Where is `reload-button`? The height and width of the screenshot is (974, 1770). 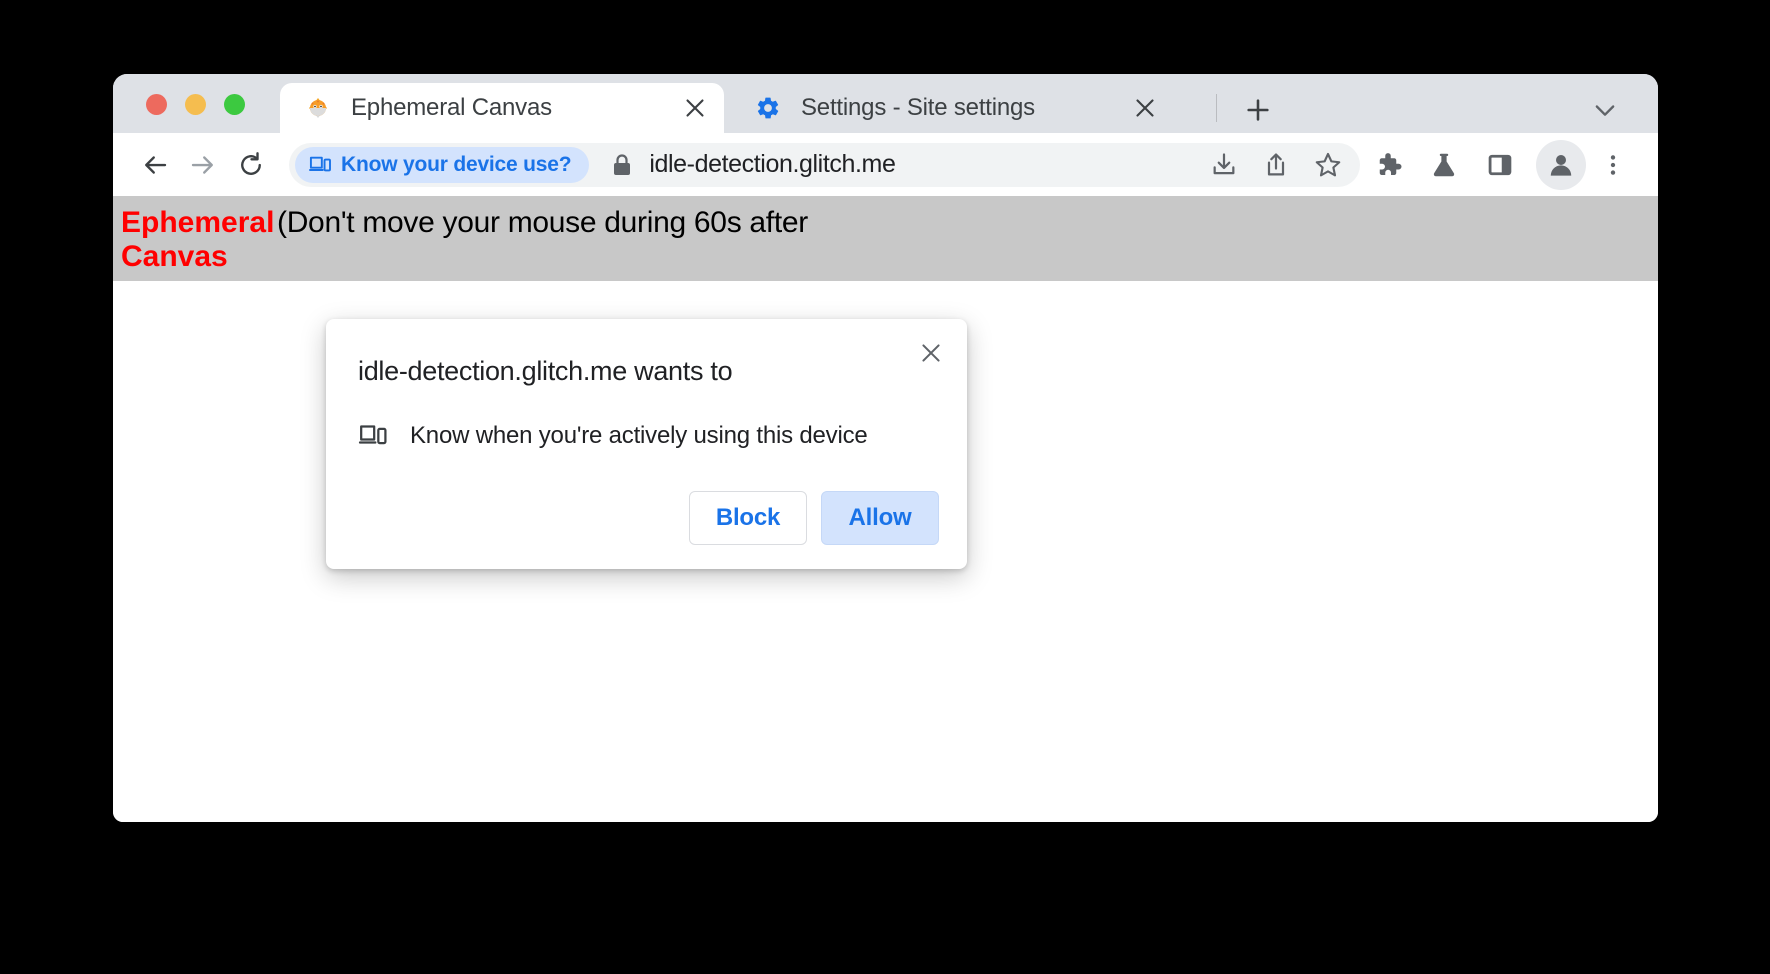 reload-button is located at coordinates (251, 165).